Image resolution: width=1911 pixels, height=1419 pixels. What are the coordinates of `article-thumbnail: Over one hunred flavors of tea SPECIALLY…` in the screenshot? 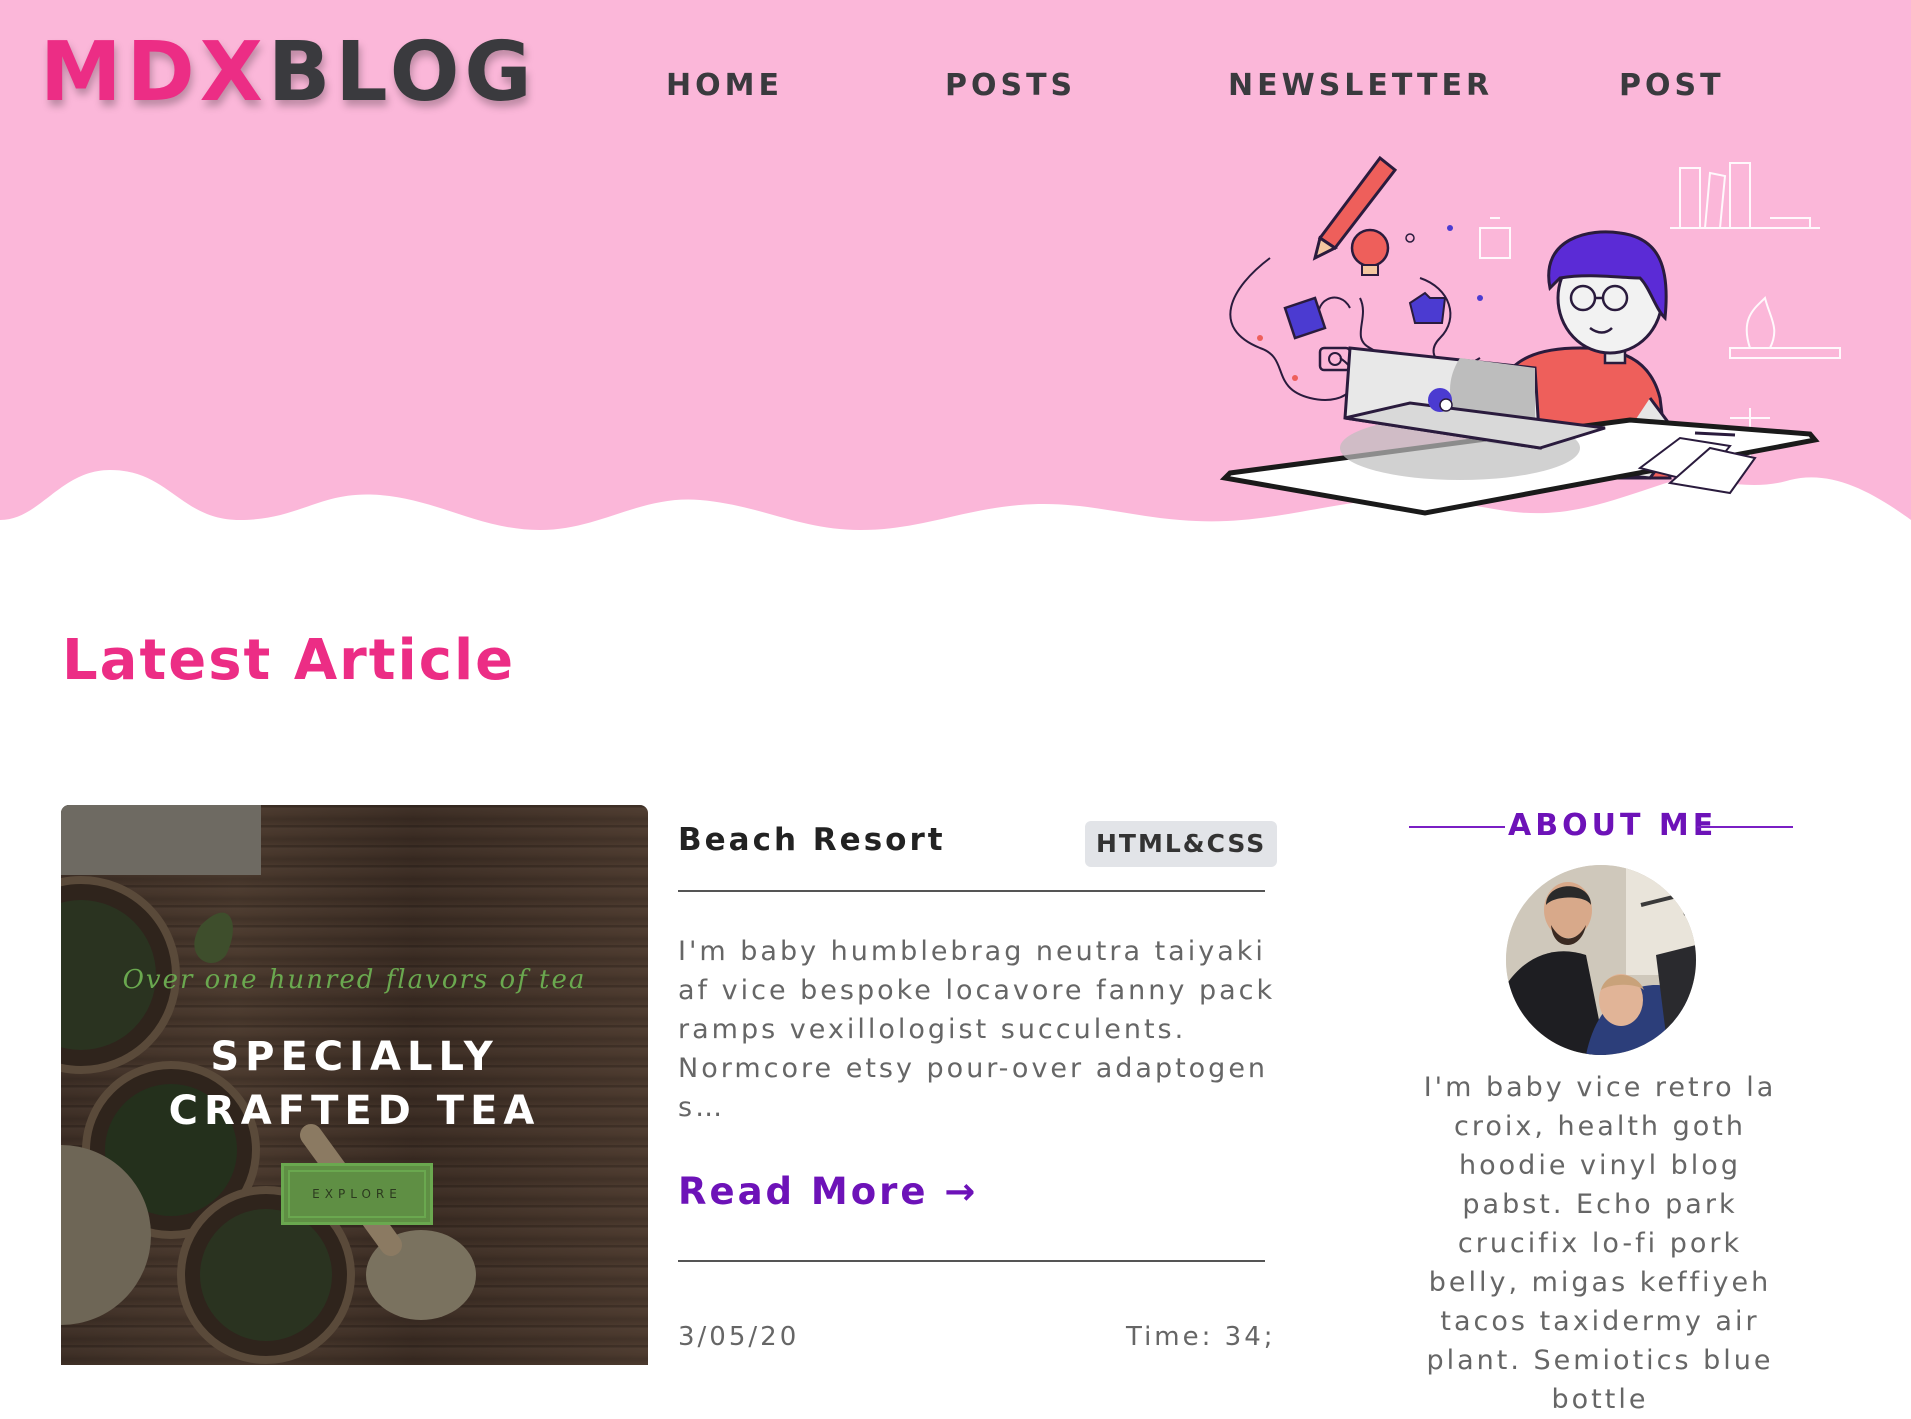 It's located at (354, 1085).